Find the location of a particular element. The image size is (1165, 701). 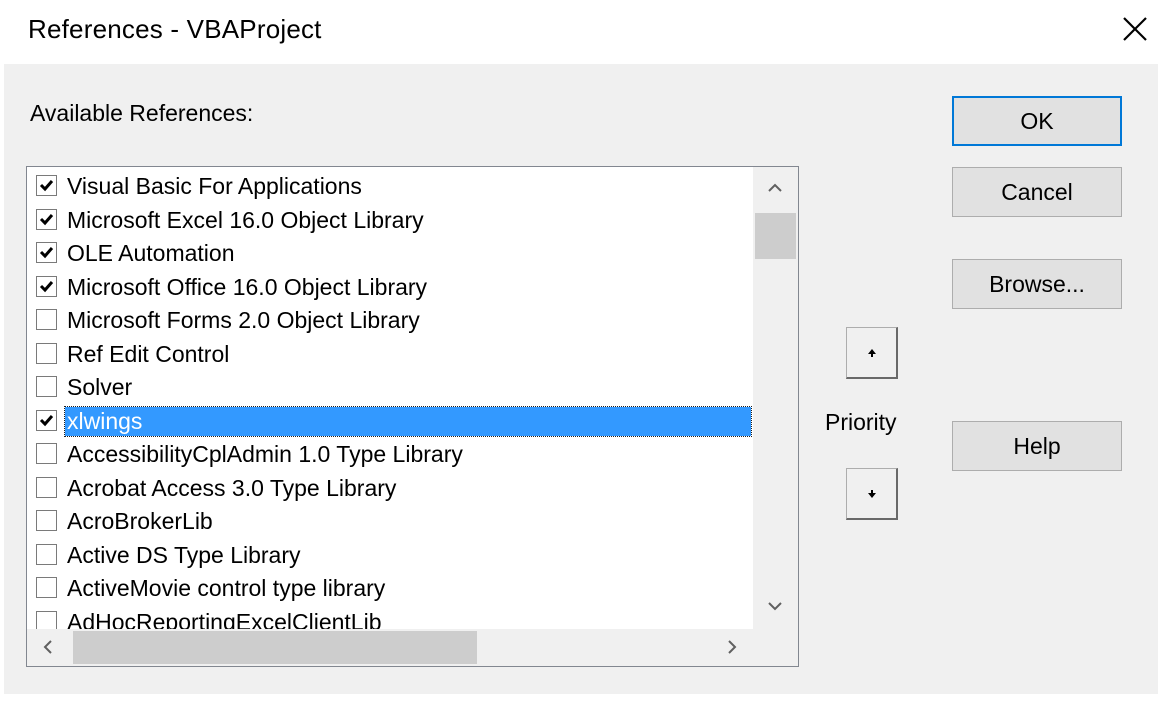

reference-label: Ref Edit Control is located at coordinates (148, 353).